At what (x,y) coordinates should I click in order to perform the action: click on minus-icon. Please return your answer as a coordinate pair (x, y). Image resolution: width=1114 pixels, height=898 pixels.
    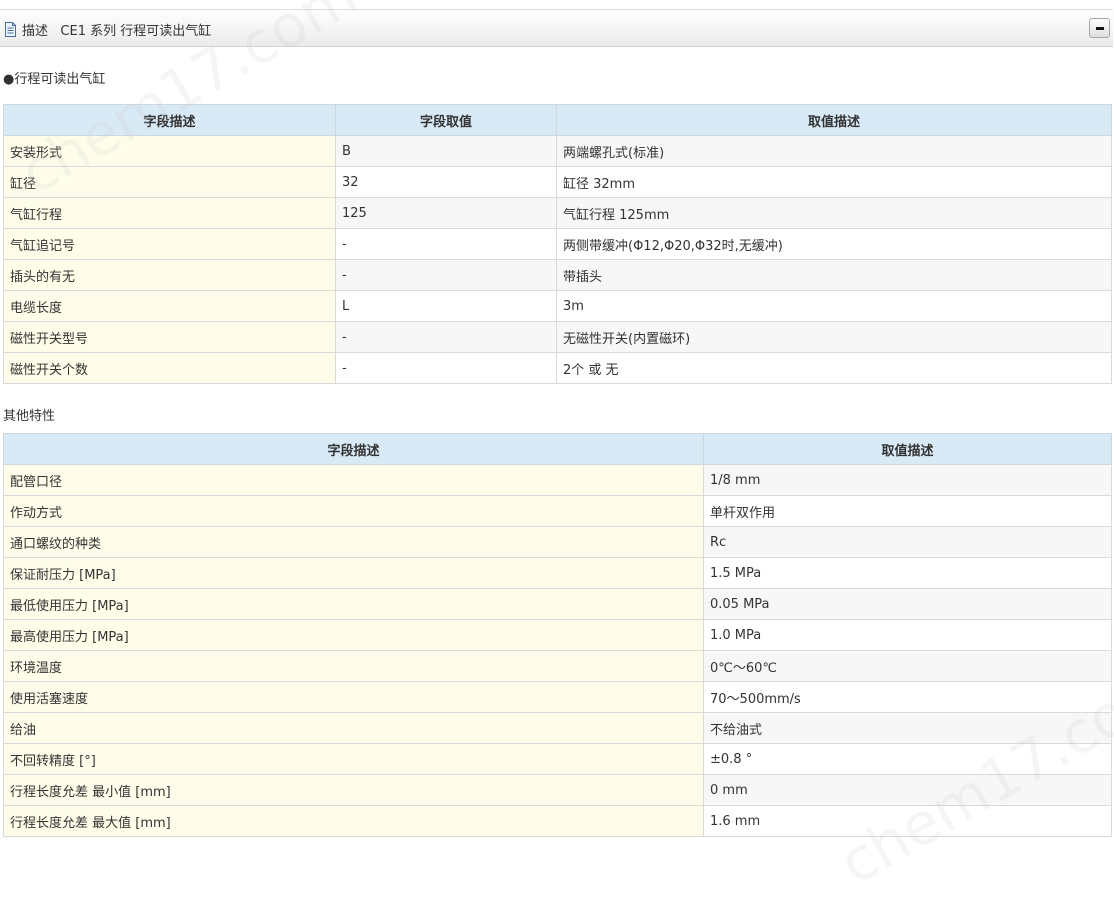
    Looking at the image, I should click on (1100, 28).